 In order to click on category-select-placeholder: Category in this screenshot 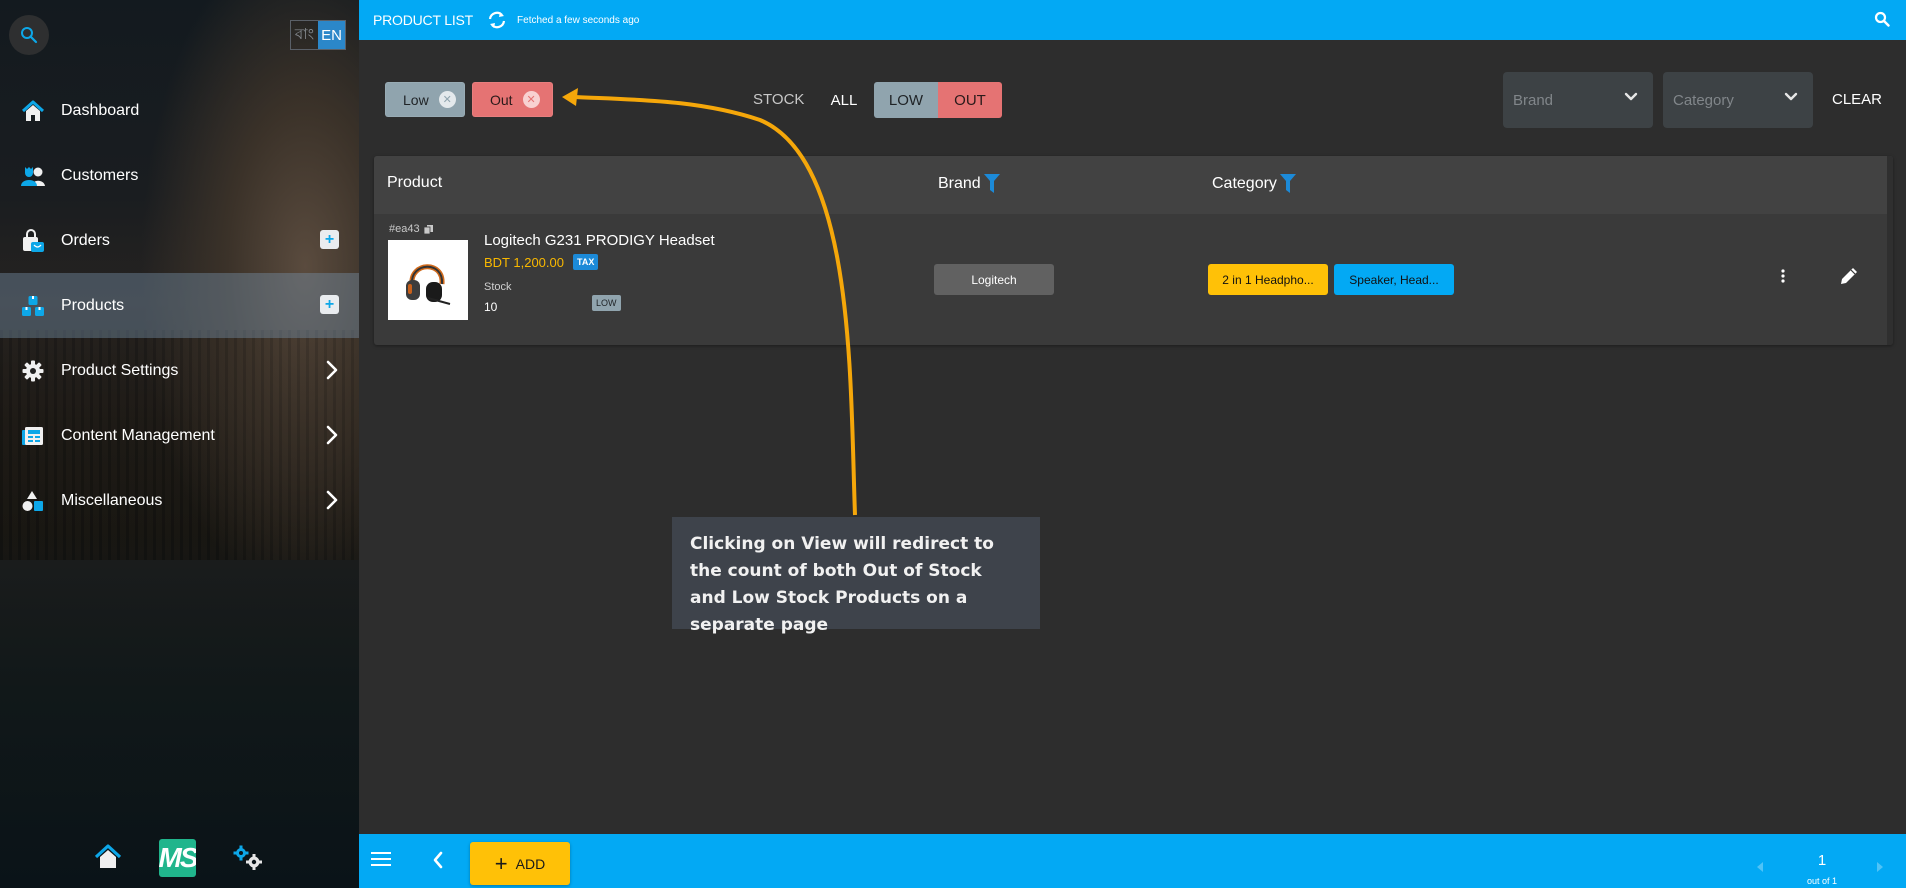, I will do `click(1703, 100)`.